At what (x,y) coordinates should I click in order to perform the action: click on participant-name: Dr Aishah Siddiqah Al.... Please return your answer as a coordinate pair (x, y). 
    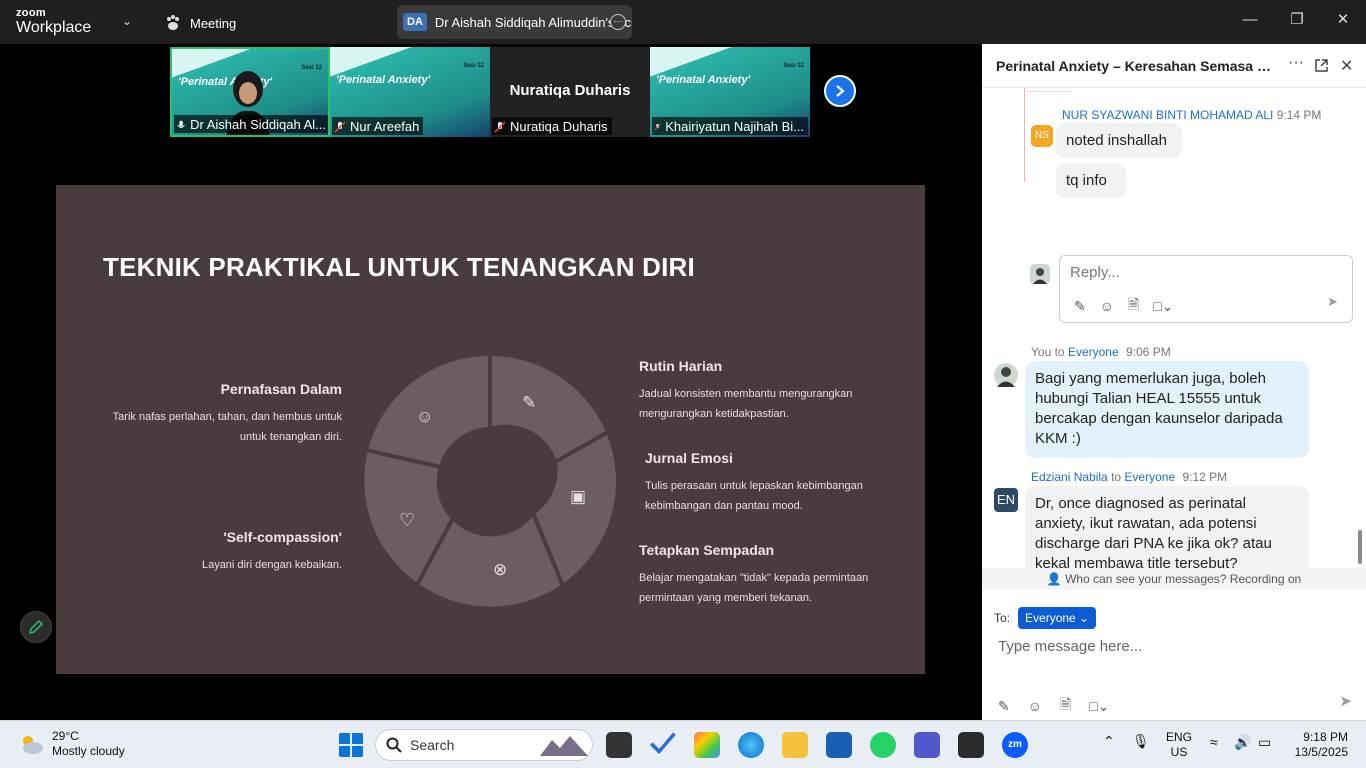
    Looking at the image, I should click on (258, 124).